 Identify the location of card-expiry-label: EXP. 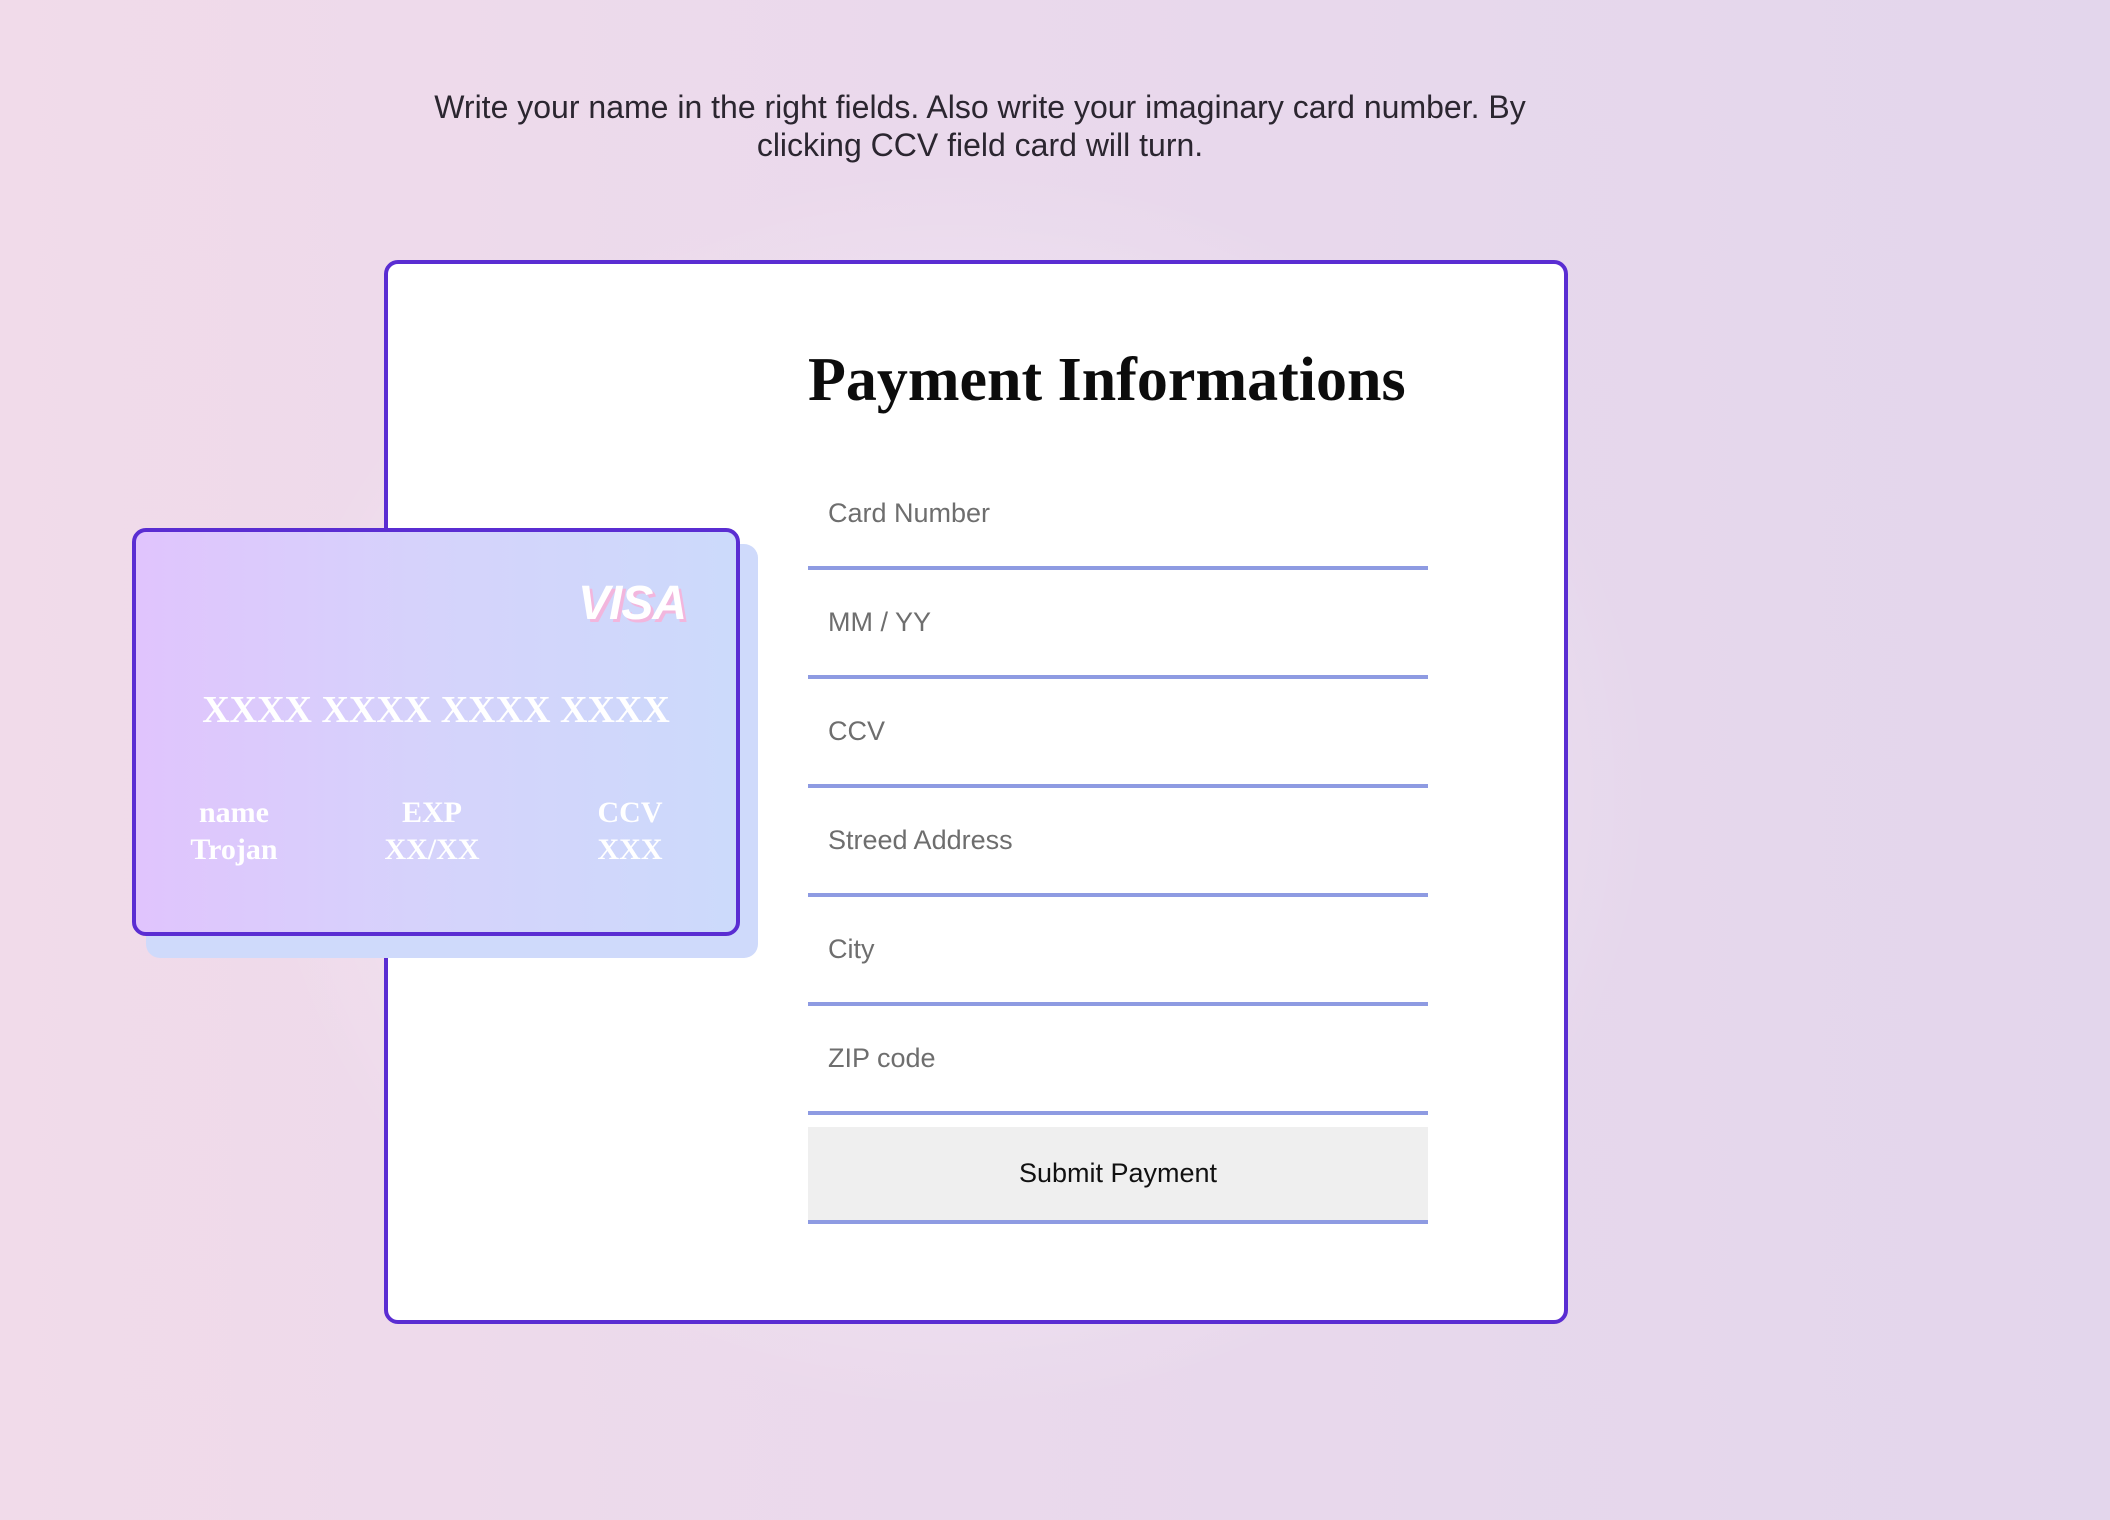
(432, 812).